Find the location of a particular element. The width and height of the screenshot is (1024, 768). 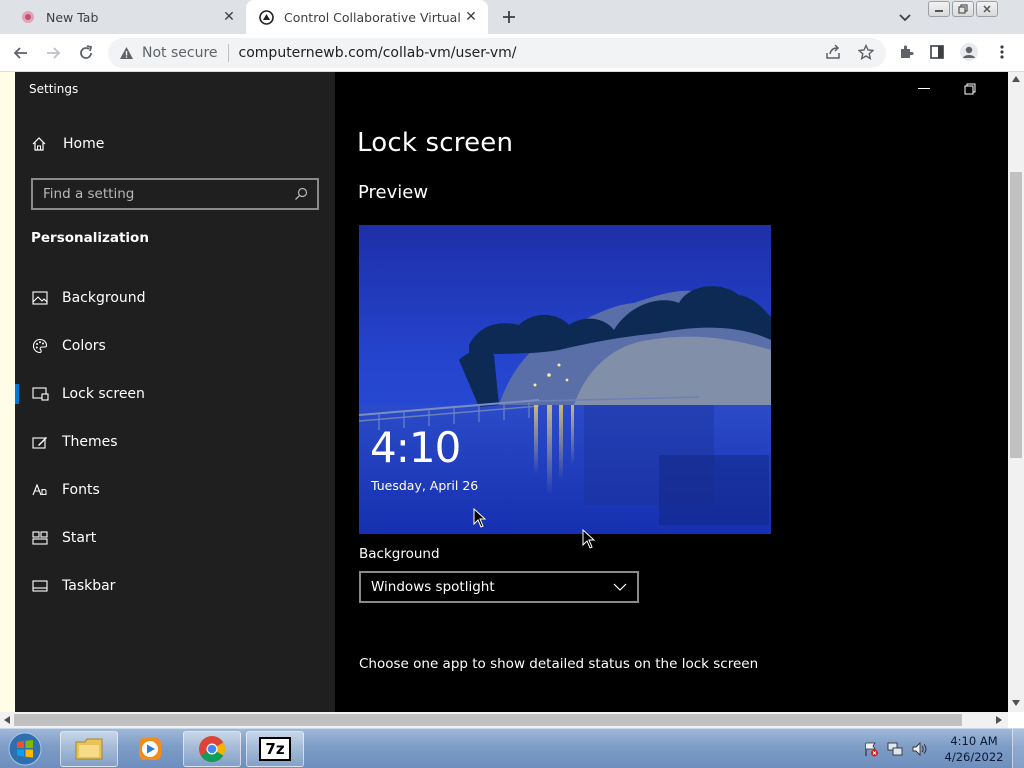

taskbar-media-player is located at coordinates (150, 749).